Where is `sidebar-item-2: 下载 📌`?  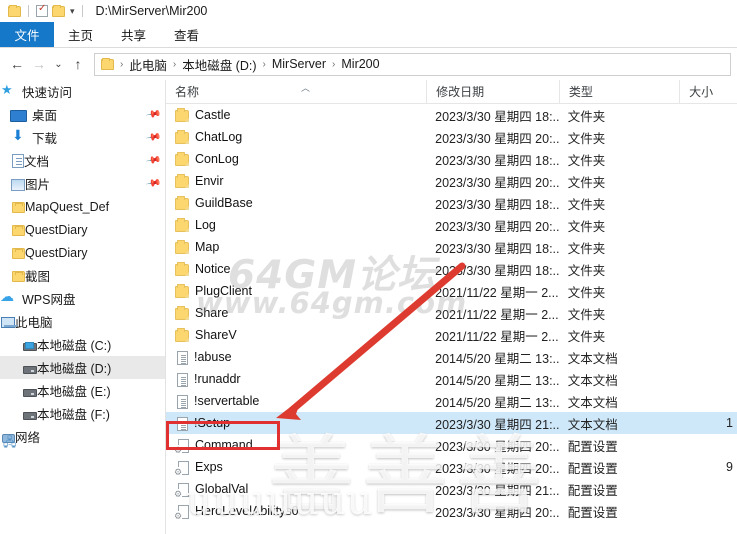 sidebar-item-2: 下载 📌 is located at coordinates (82, 137).